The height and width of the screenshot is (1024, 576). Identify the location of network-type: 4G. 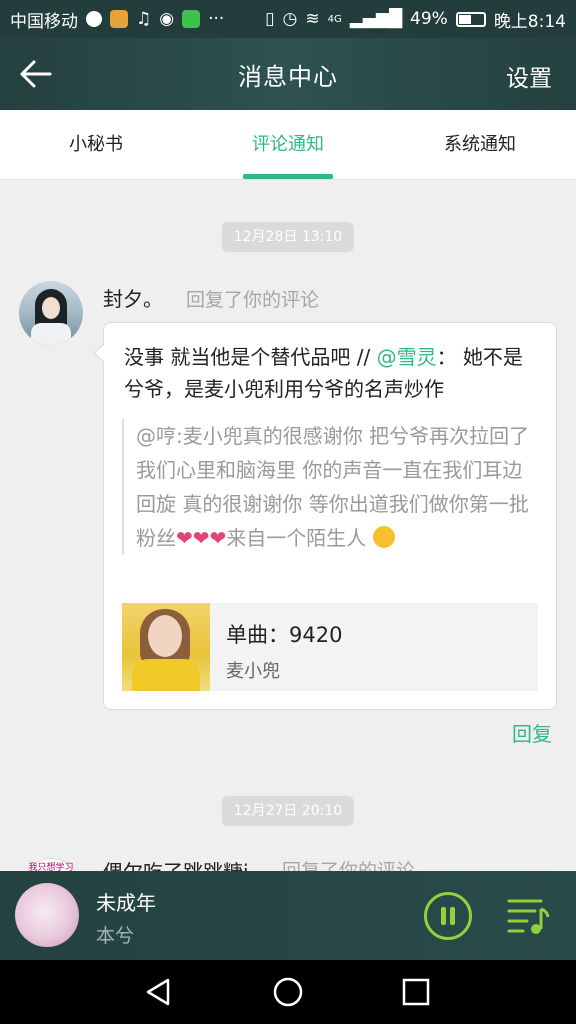
(334, 19).